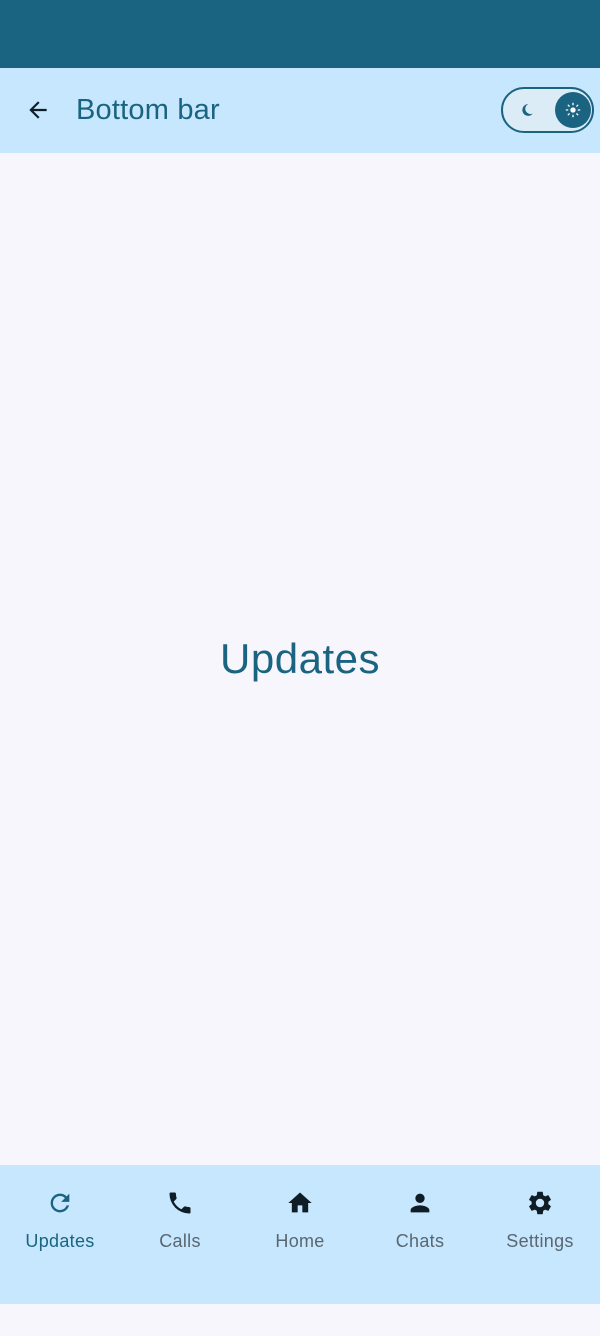 The width and height of the screenshot is (600, 1336). I want to click on nav-item-chats: Chats, so click(420, 1234).